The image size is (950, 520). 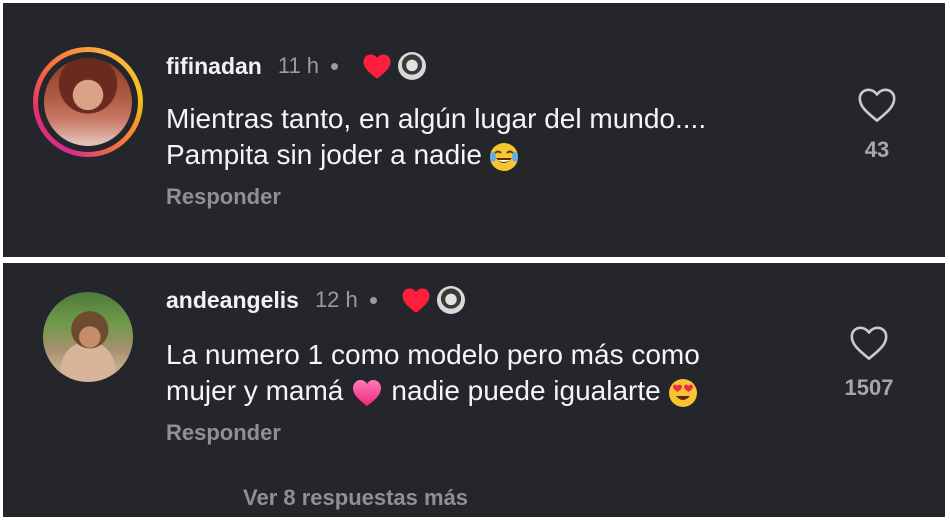 What do you see at coordinates (232, 300) in the screenshot?
I see `username: andeangelis` at bounding box center [232, 300].